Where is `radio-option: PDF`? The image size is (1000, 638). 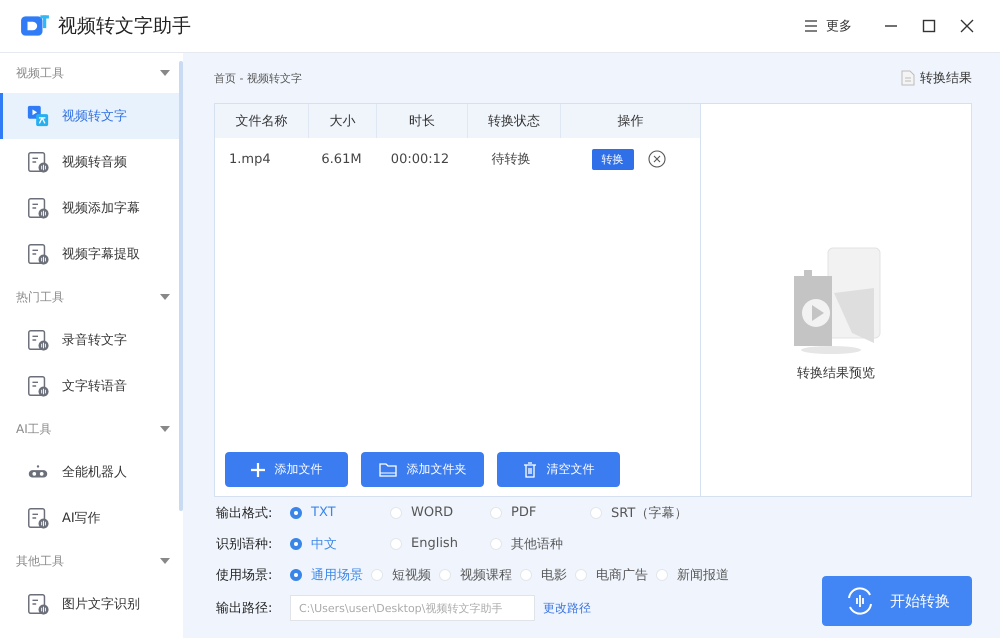
radio-option: PDF is located at coordinates (540, 512).